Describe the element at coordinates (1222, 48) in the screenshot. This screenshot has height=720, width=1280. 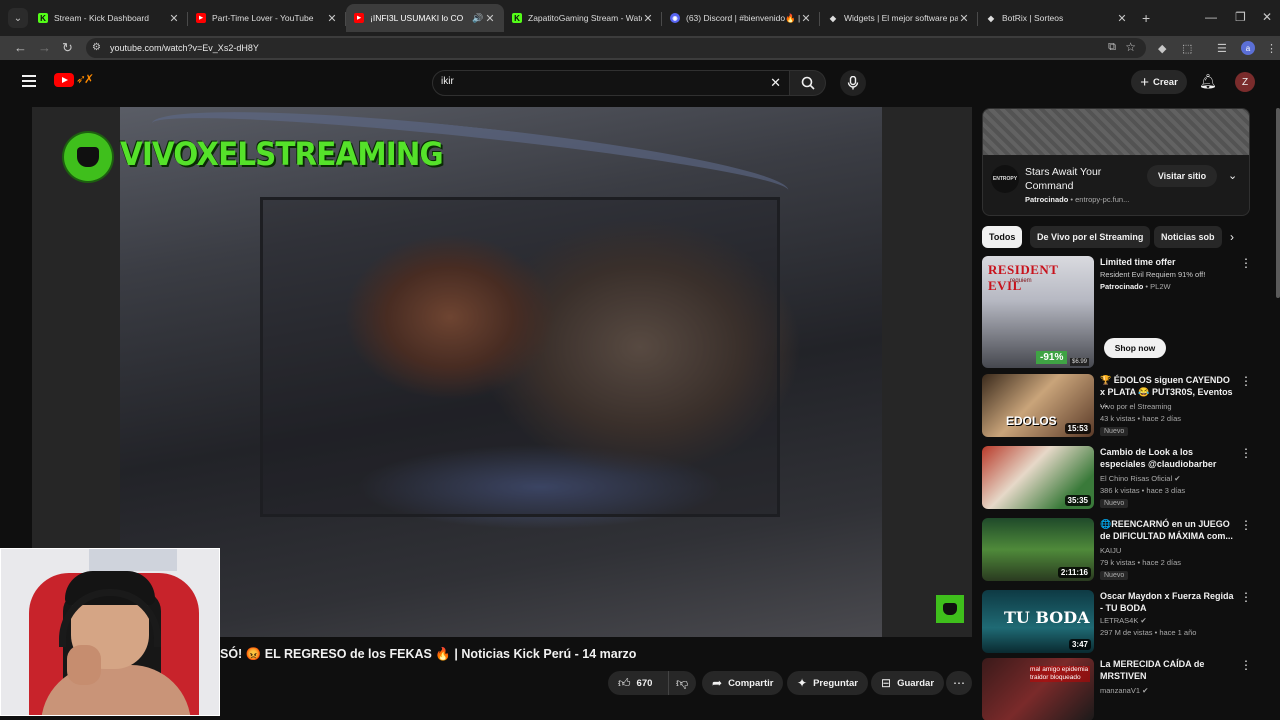
I see `tab-groups-icon: ☰` at that location.